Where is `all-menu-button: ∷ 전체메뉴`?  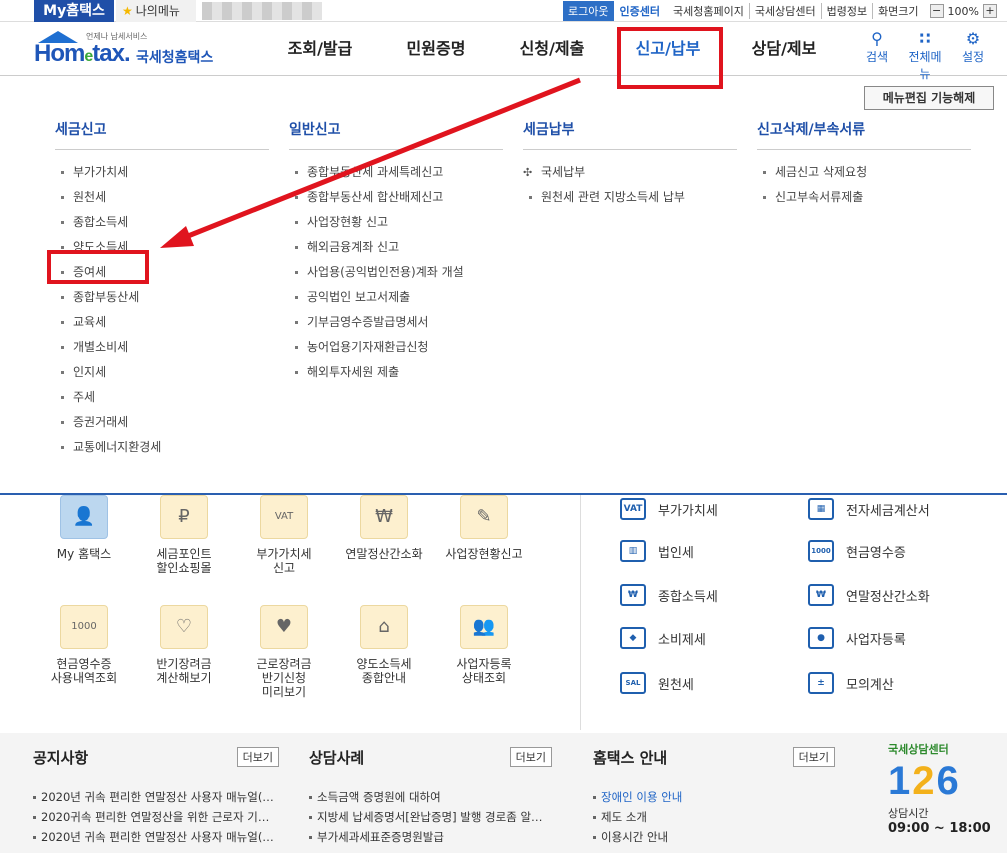
all-menu-button: ∷ 전체메뉴 is located at coordinates (925, 56).